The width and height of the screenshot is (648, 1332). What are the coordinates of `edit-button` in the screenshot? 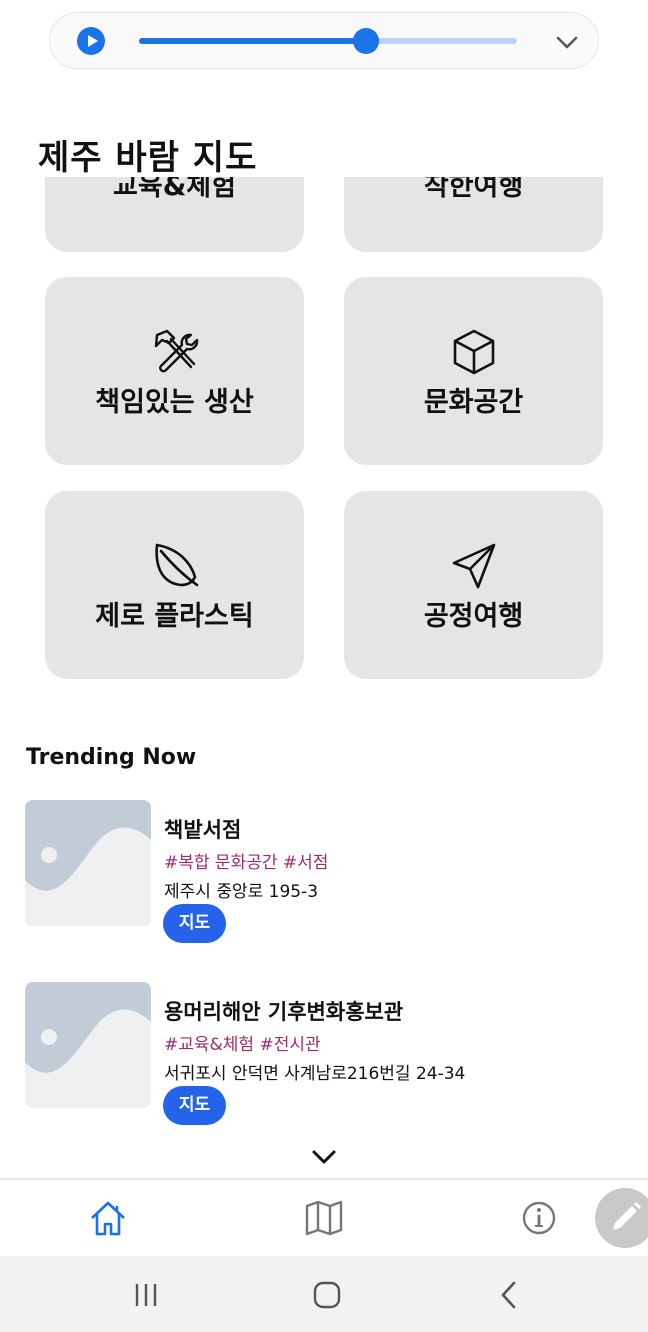 It's located at (621, 1218).